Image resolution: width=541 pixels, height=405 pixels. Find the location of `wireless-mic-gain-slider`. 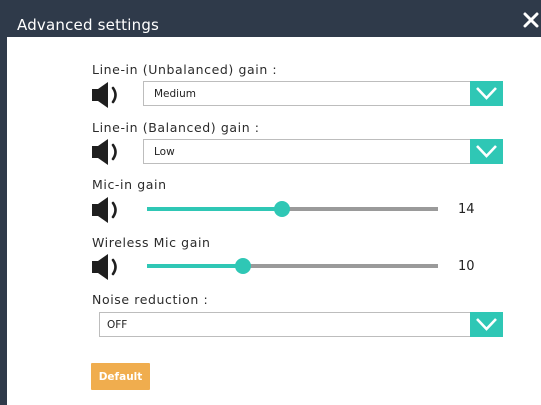

wireless-mic-gain-slider is located at coordinates (292, 266).